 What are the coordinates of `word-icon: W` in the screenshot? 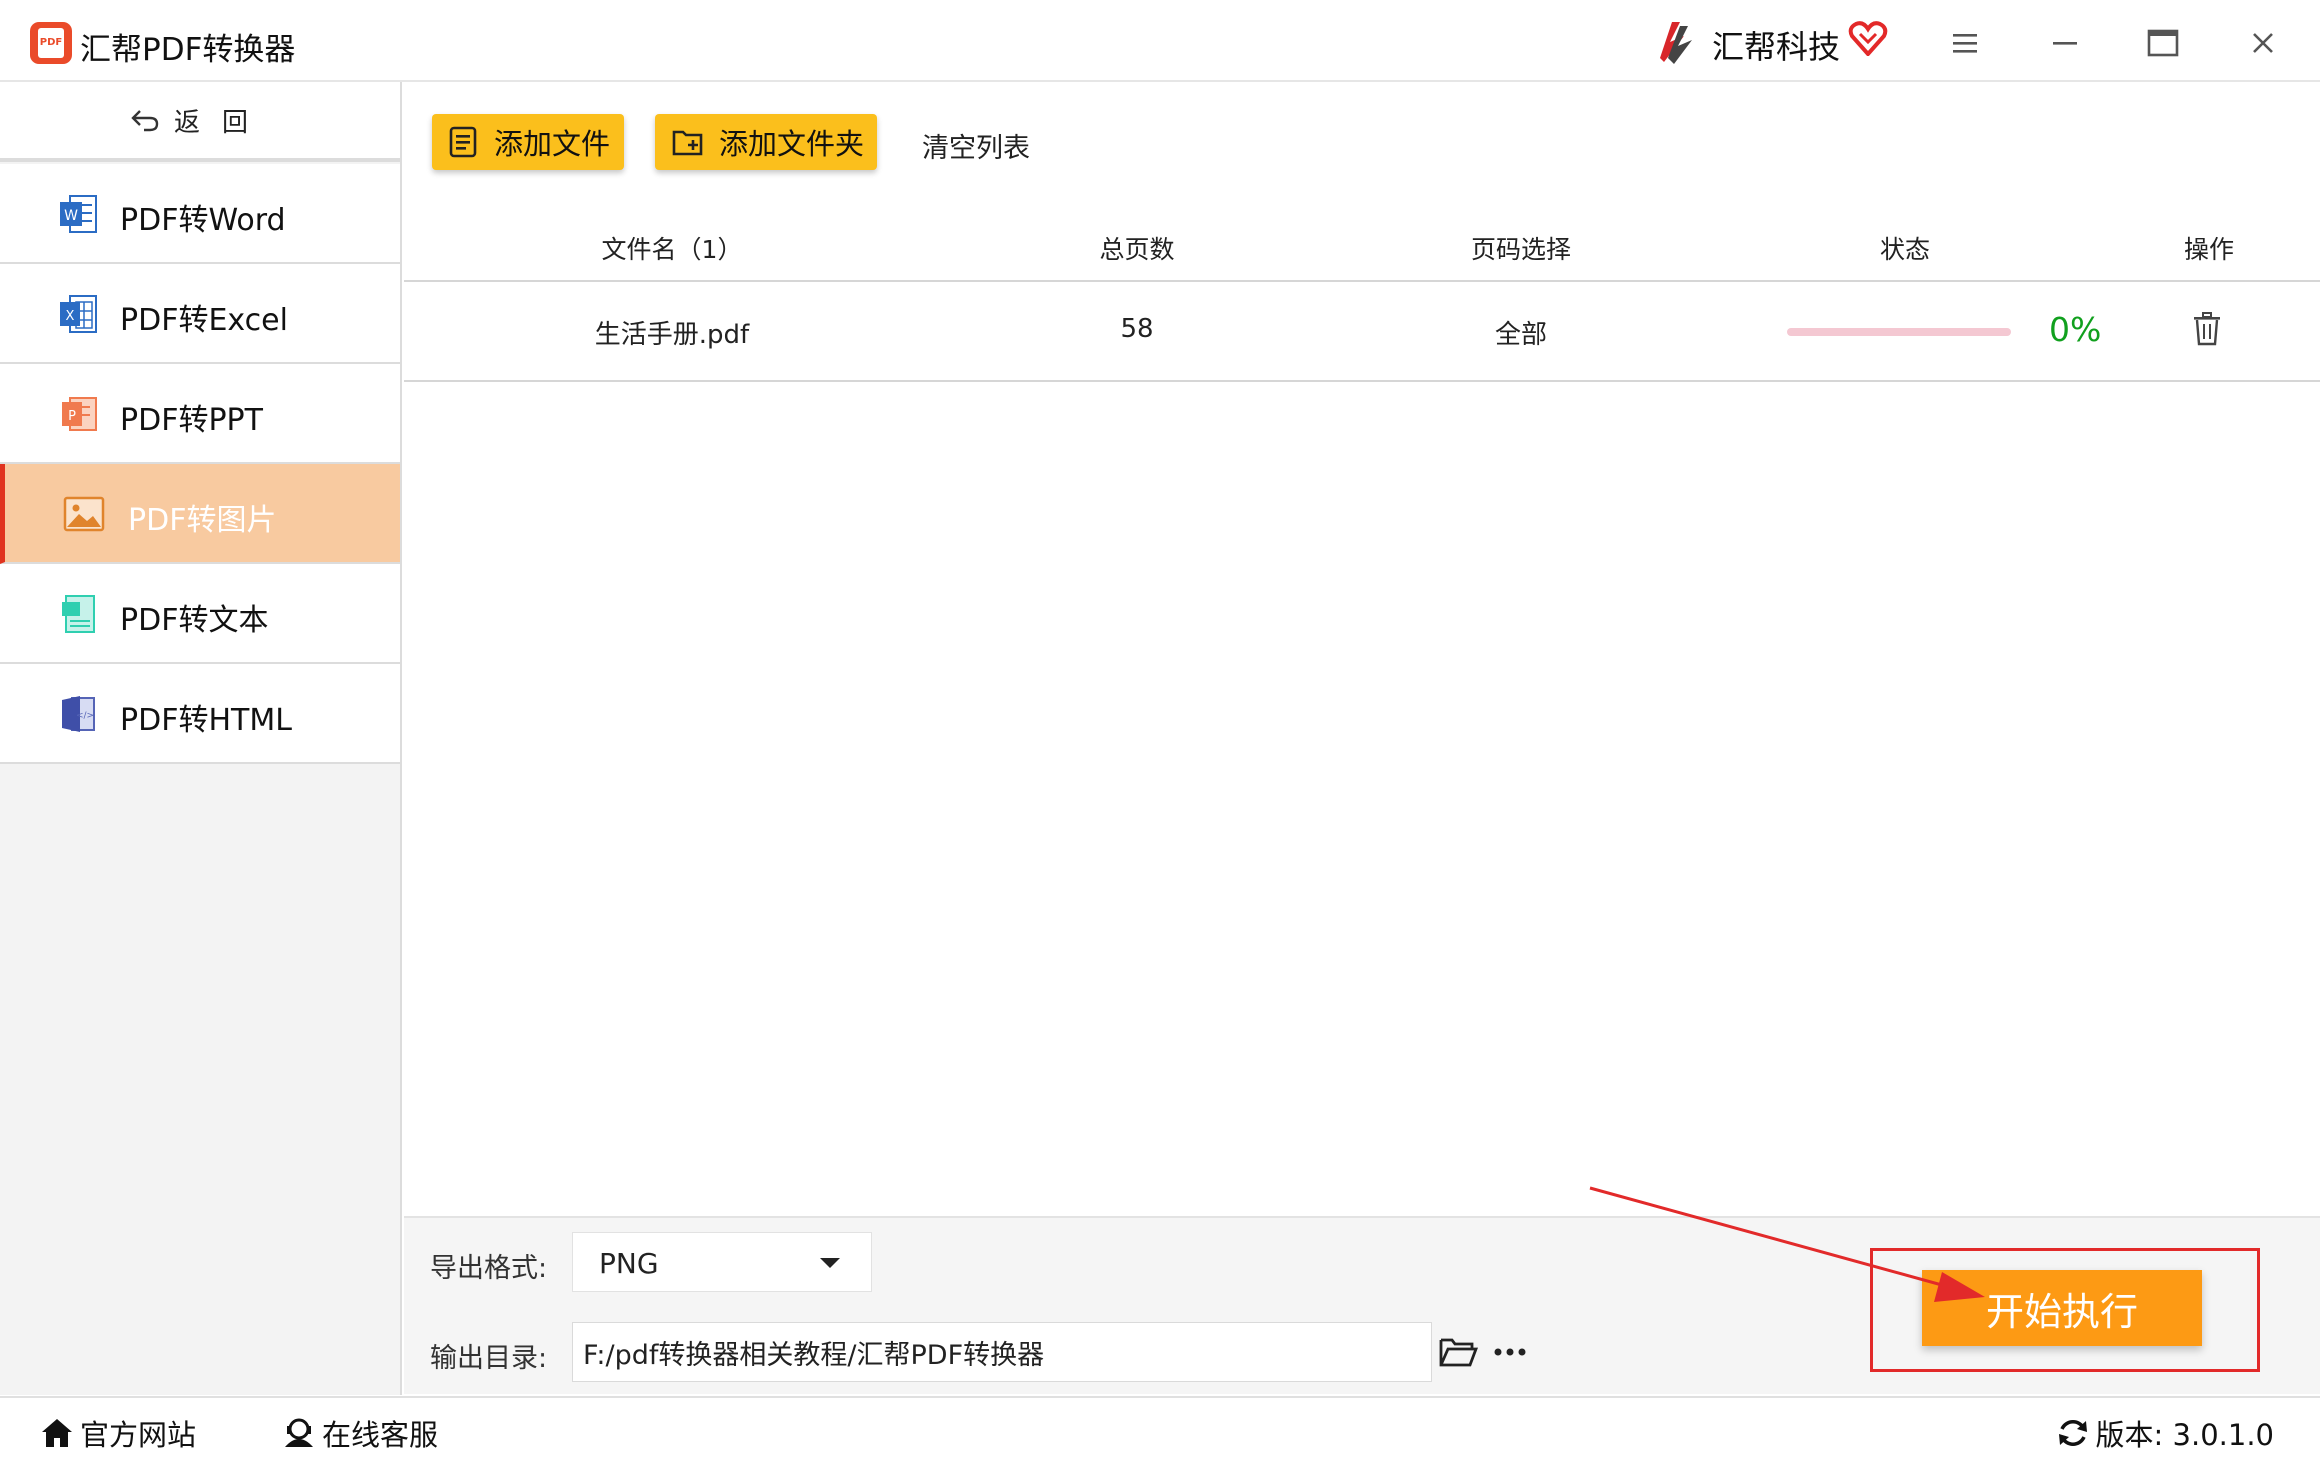 It's located at (78, 214).